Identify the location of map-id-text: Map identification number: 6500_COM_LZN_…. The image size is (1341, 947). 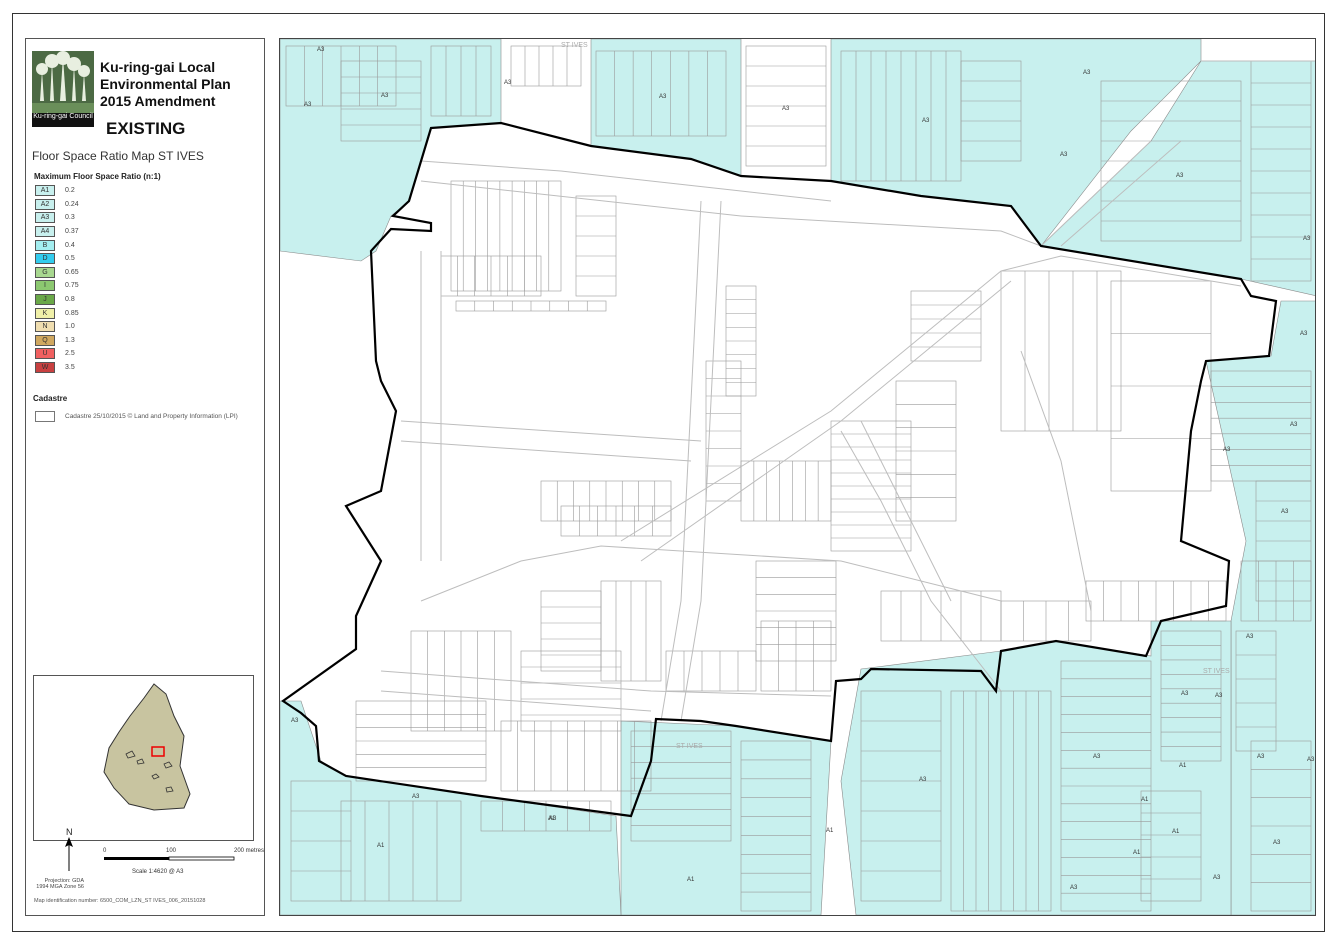
(120, 901).